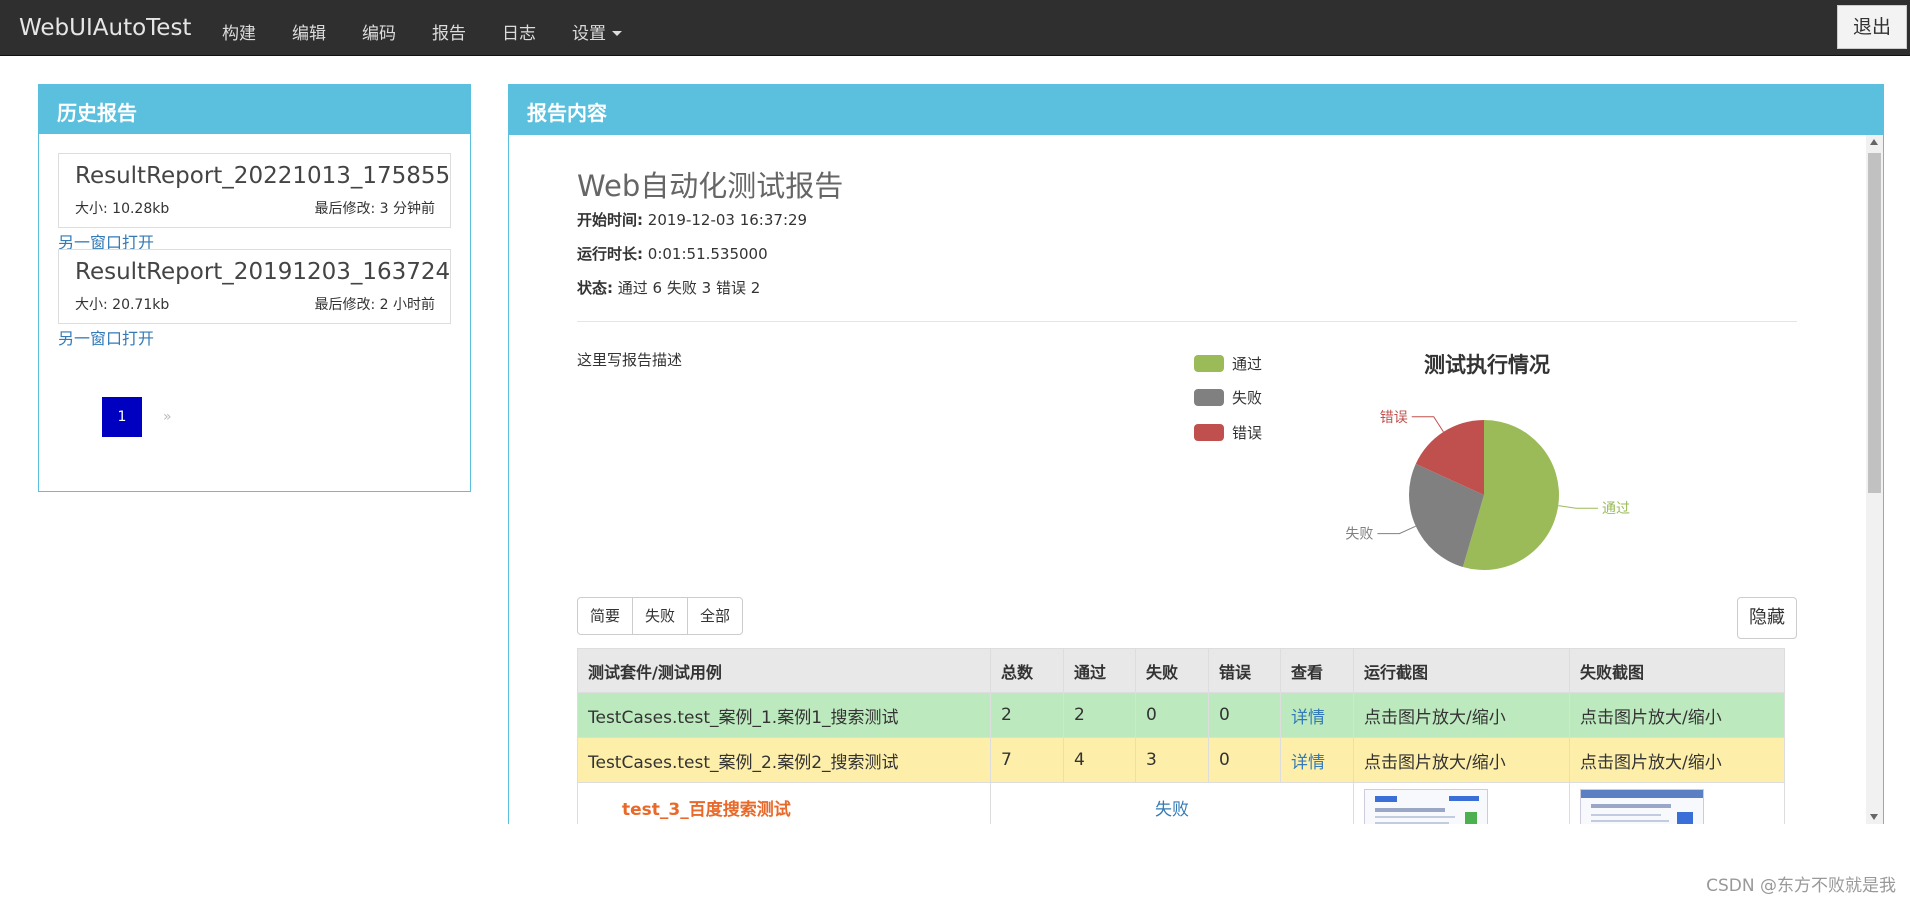 Image resolution: width=1910 pixels, height=901 pixels. Describe the element at coordinates (610, 220) in the screenshot. I see `start-time-label: 开始时间:` at that location.